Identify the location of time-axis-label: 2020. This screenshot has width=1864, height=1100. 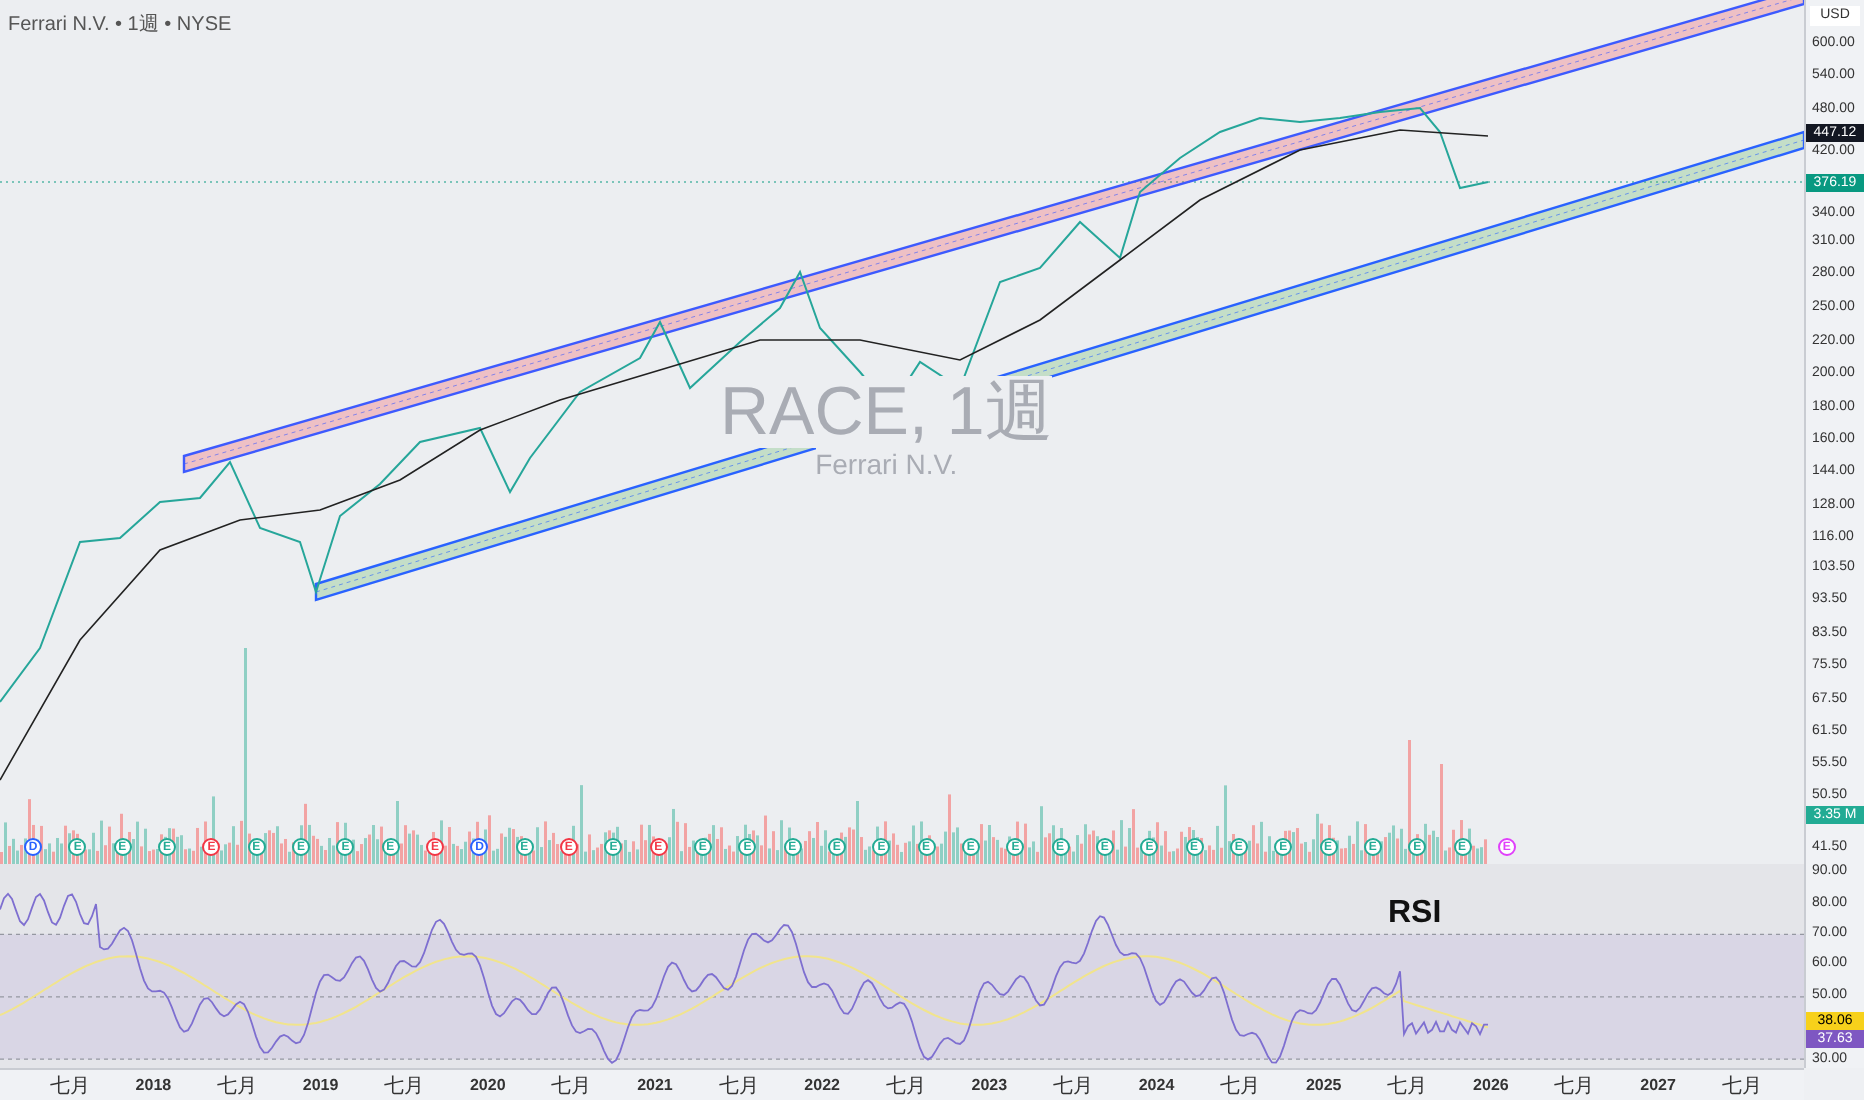
(487, 1085).